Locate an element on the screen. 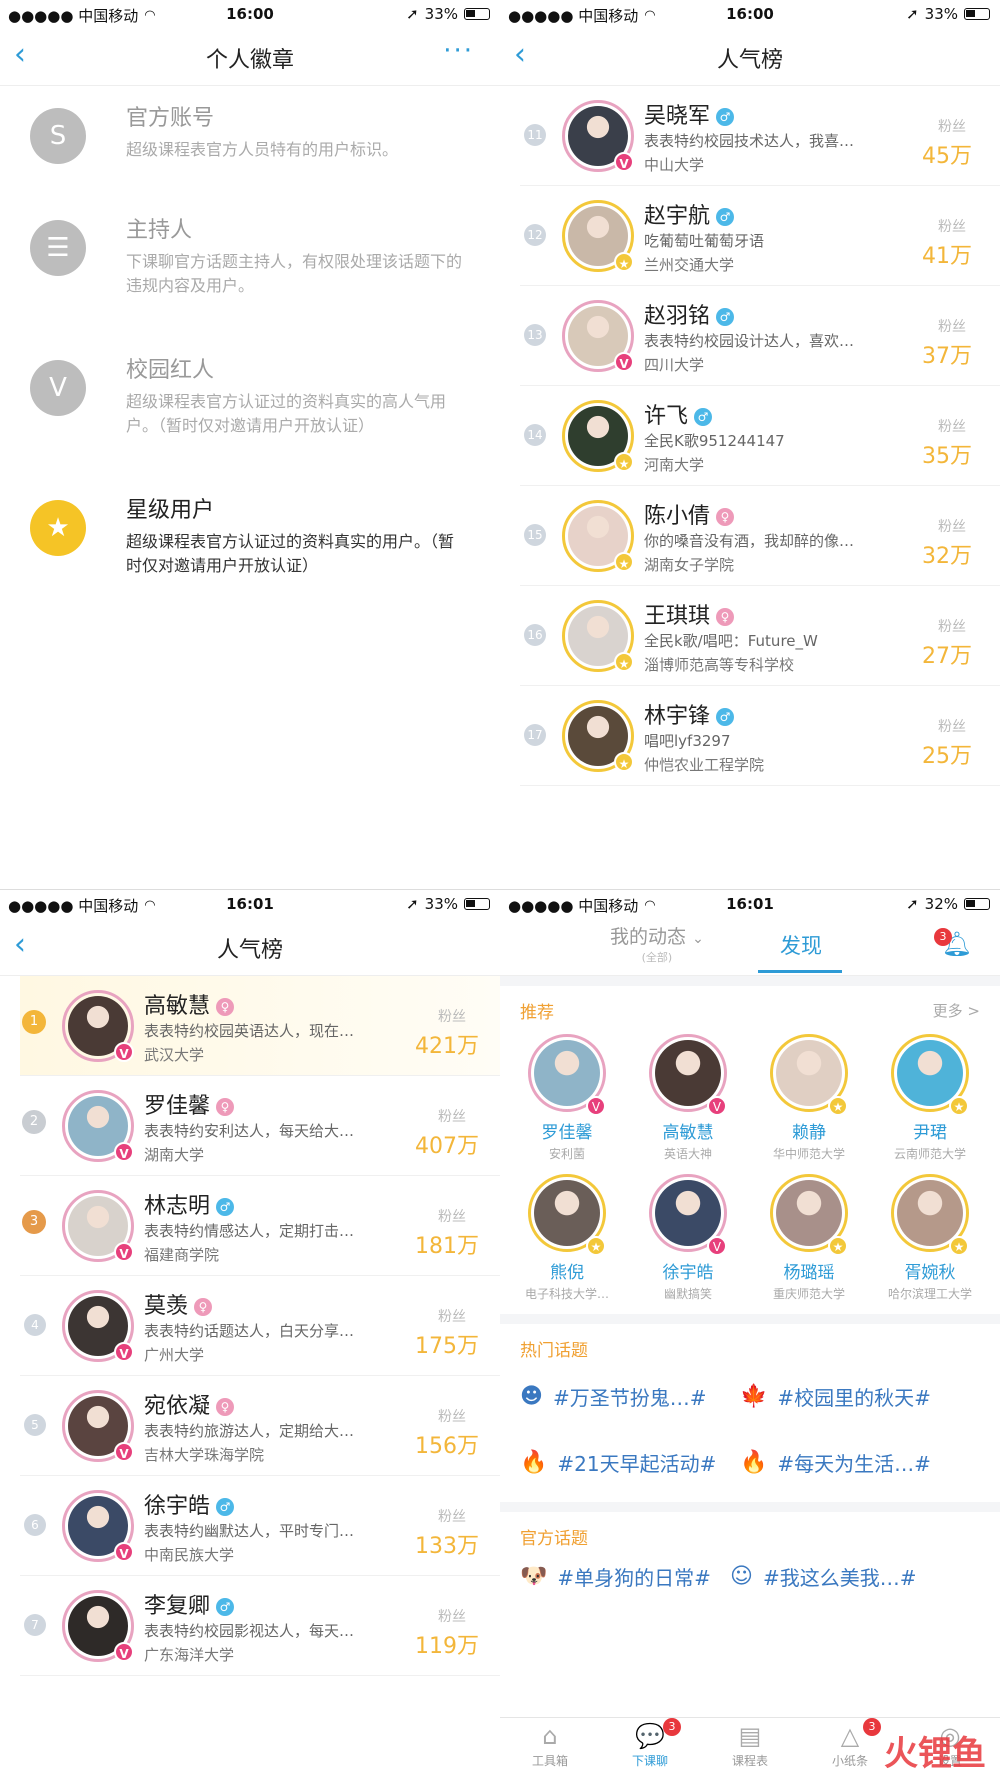  tab-label: 工具箱 is located at coordinates (549, 1761).